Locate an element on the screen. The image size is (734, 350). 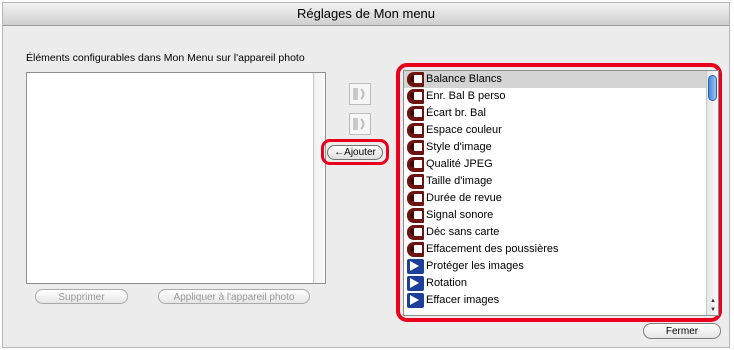
list-item: Enr. Bal B perso is located at coordinates (555, 96).